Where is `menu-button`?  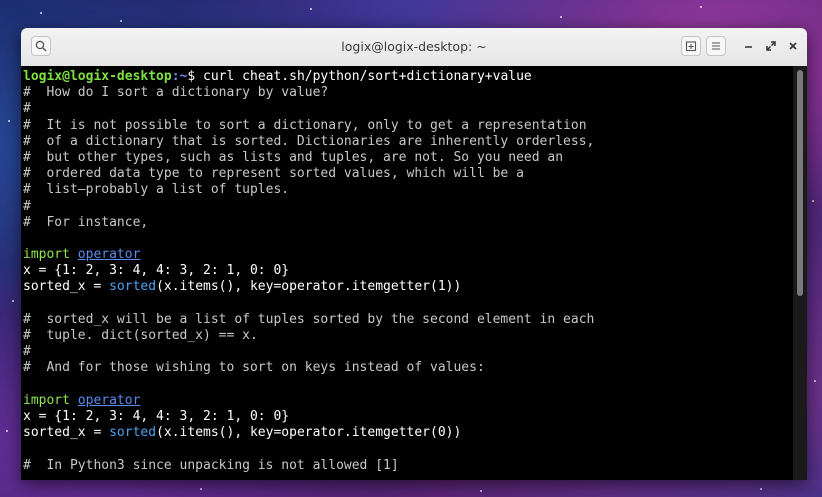 menu-button is located at coordinates (716, 46).